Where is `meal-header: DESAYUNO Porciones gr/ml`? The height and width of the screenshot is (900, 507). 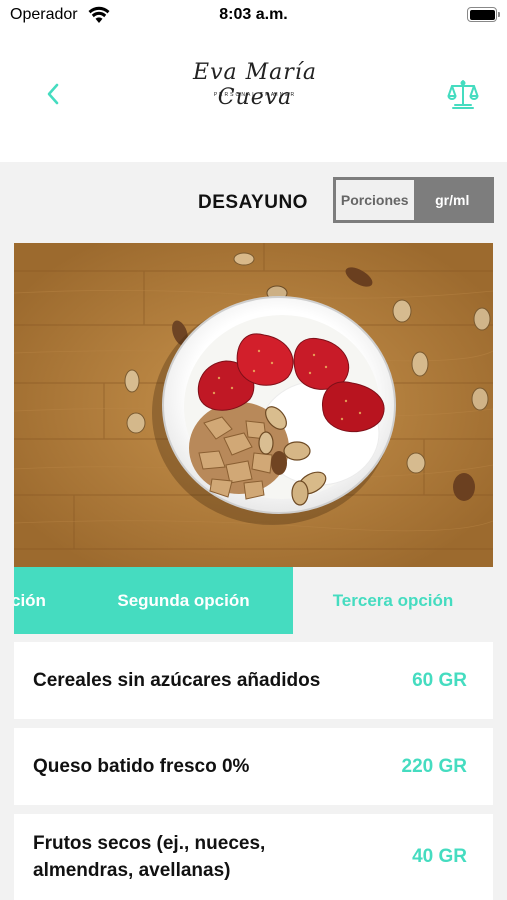
meal-header: DESAYUNO Porciones gr/ml is located at coordinates (253, 201).